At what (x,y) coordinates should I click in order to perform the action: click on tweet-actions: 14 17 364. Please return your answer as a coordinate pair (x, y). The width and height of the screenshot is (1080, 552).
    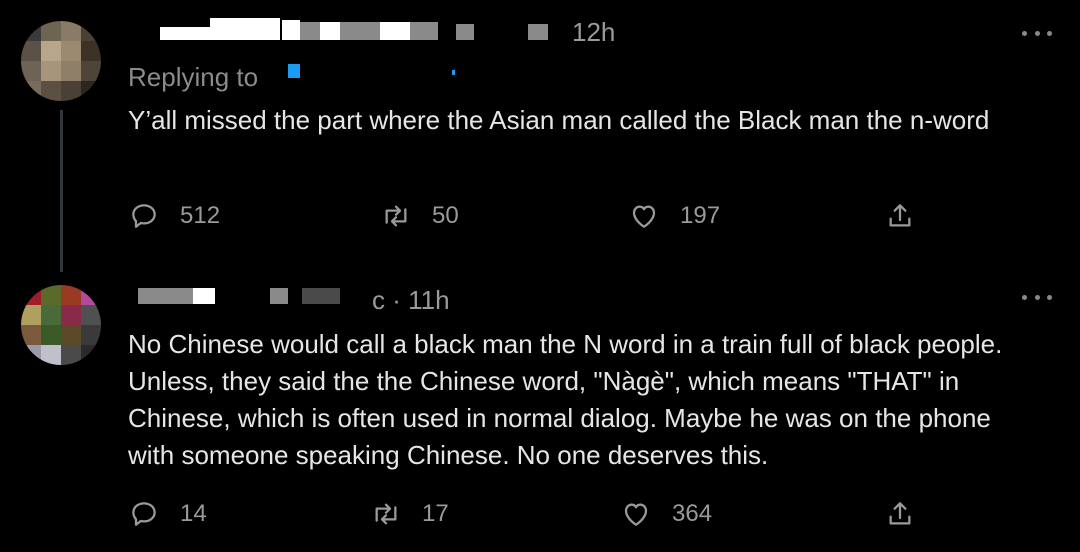
    Looking at the image, I should click on (528, 514).